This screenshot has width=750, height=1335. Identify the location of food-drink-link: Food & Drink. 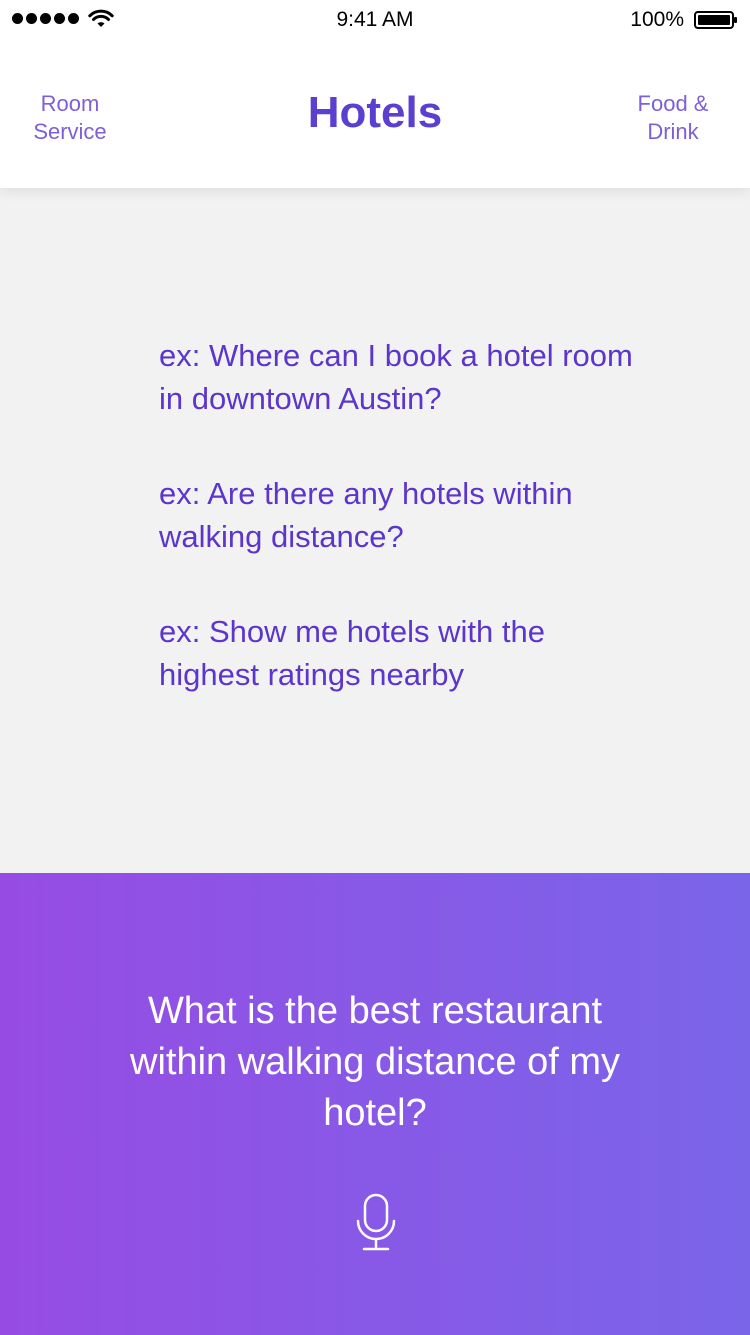
(673, 118).